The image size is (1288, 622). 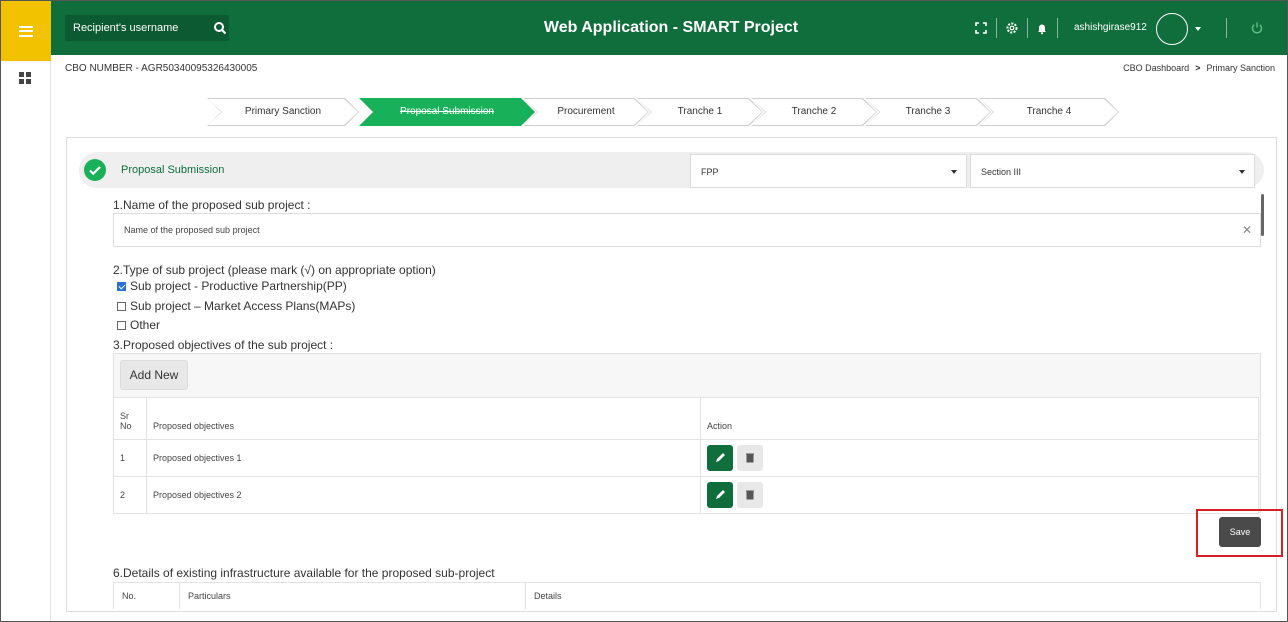 I want to click on form-type-value: FPP, so click(x=710, y=172).